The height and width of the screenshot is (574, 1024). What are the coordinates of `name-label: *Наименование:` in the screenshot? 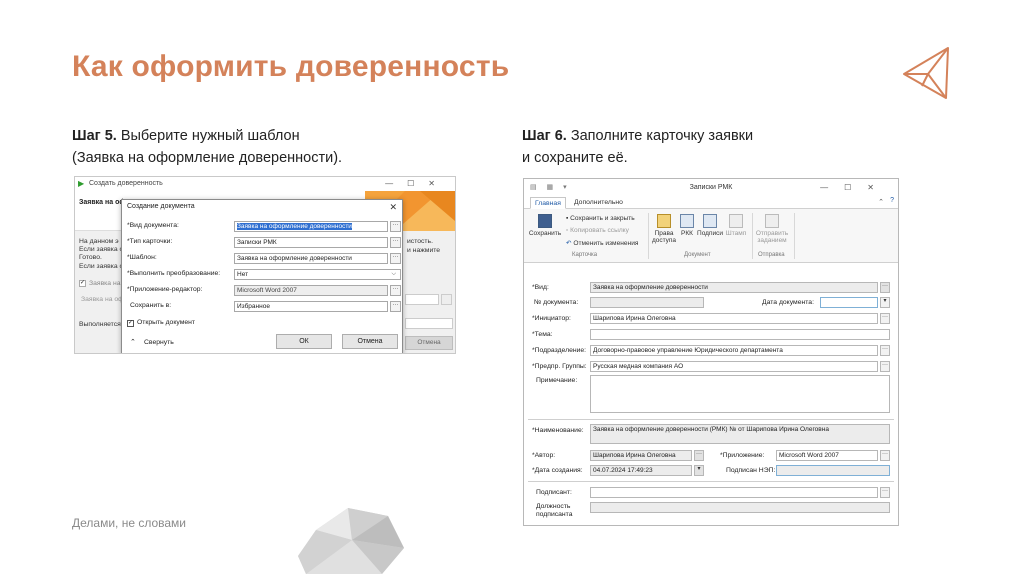 It's located at (558, 430).